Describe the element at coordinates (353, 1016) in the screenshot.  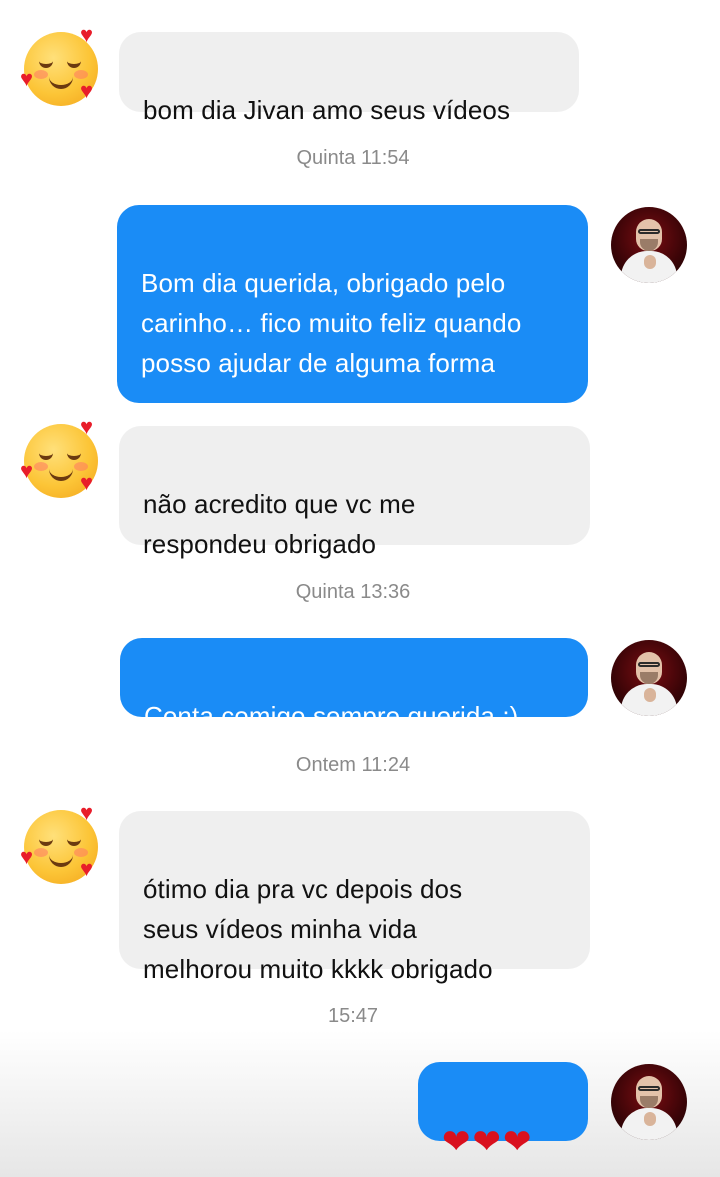
I see `message-timestamp: 15:47` at that location.